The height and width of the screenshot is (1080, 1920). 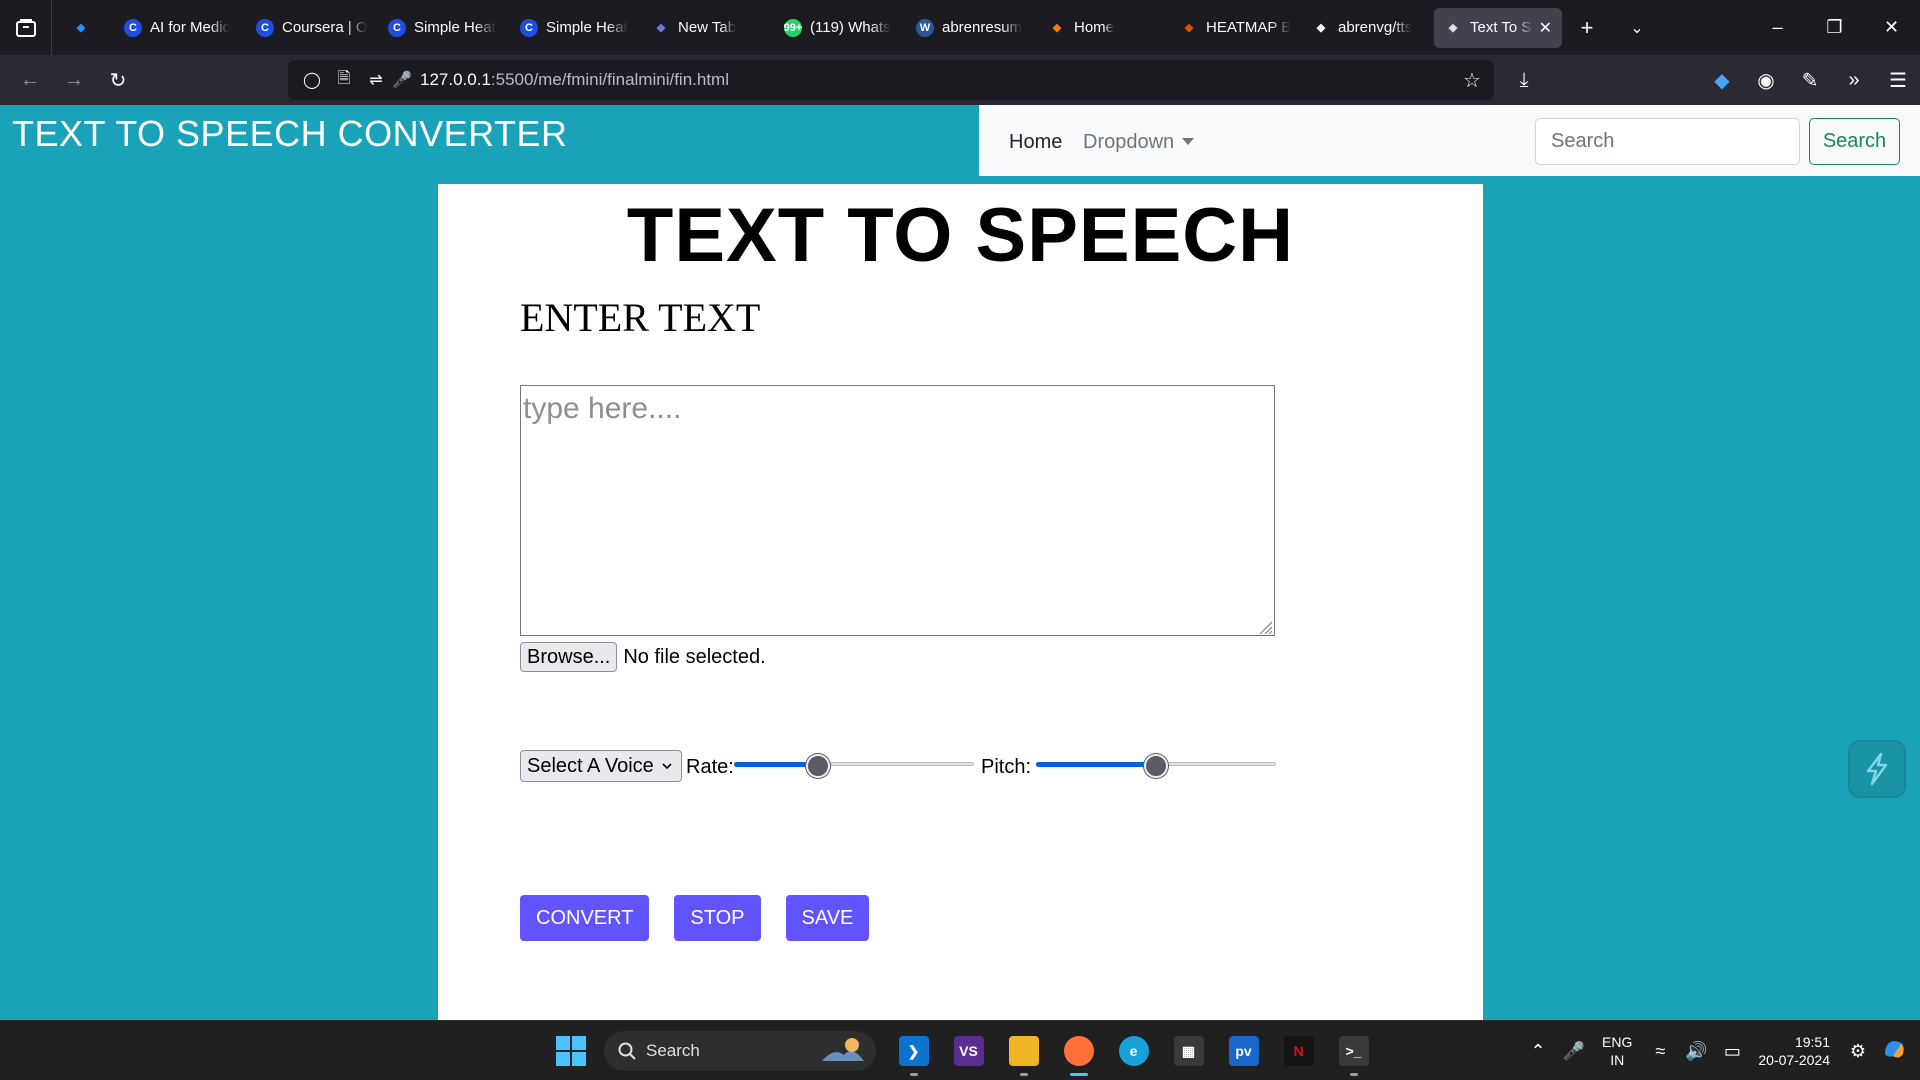 What do you see at coordinates (1587, 28) in the screenshot?
I see `new-tab-button: +` at bounding box center [1587, 28].